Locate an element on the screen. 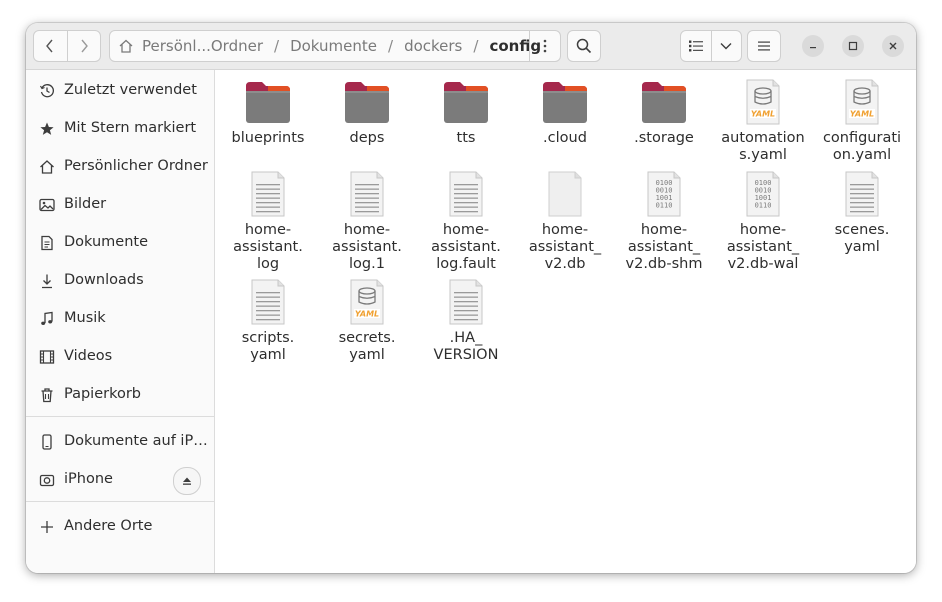 The height and width of the screenshot is (602, 942). vertical-dots-icon is located at coordinates (545, 46).